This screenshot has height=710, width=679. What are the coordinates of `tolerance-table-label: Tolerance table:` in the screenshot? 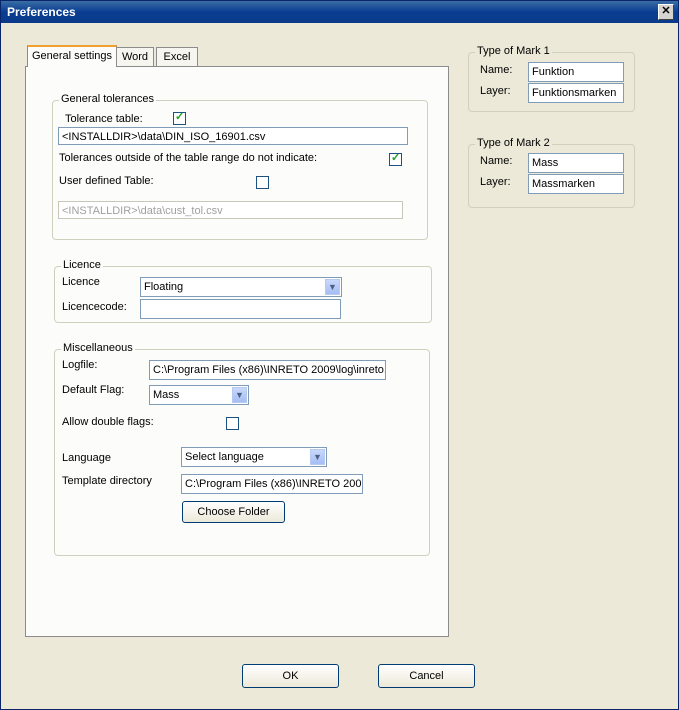 It's located at (104, 119).